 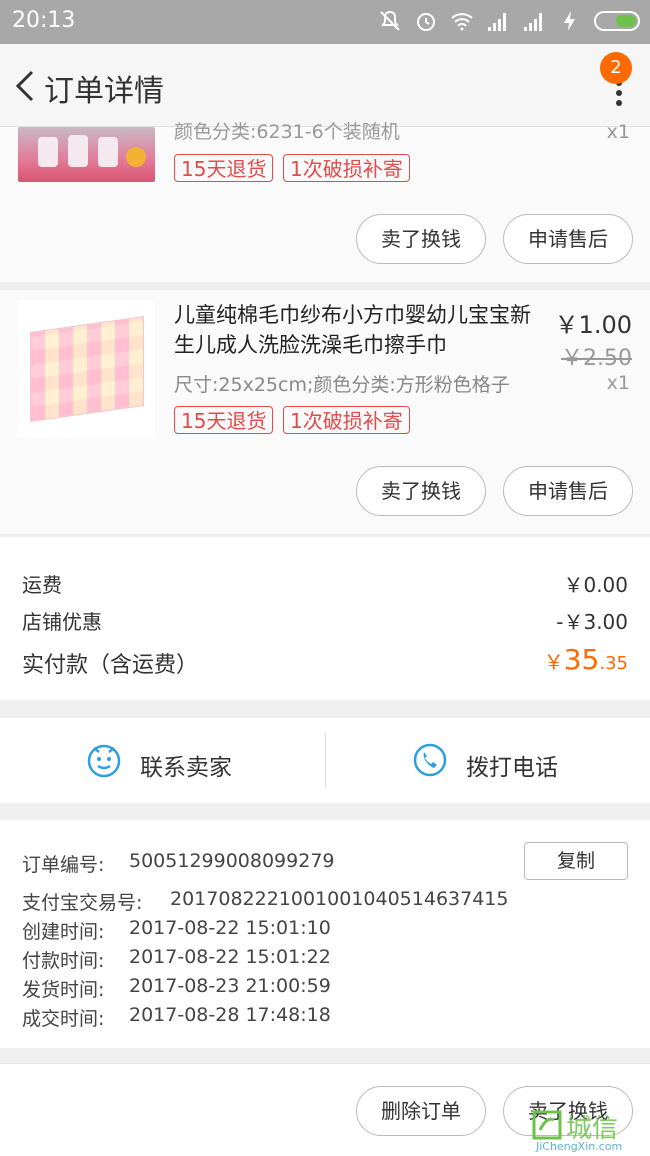 I want to click on page-title: 订单详情, so click(x=104, y=91).